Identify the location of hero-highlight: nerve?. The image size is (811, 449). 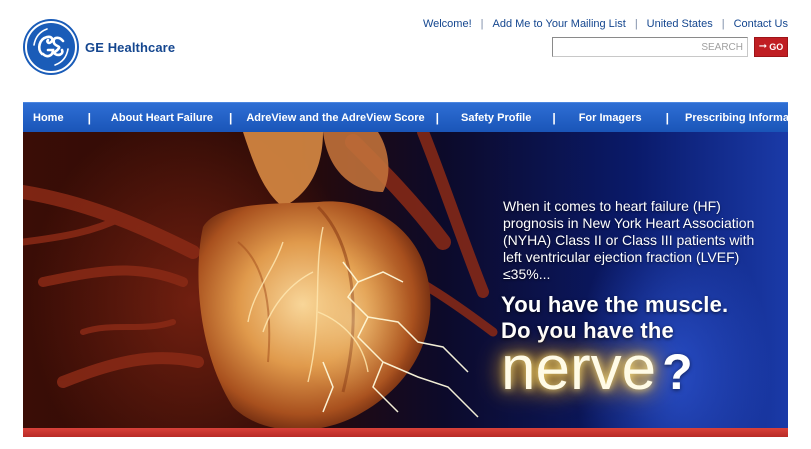
(597, 369).